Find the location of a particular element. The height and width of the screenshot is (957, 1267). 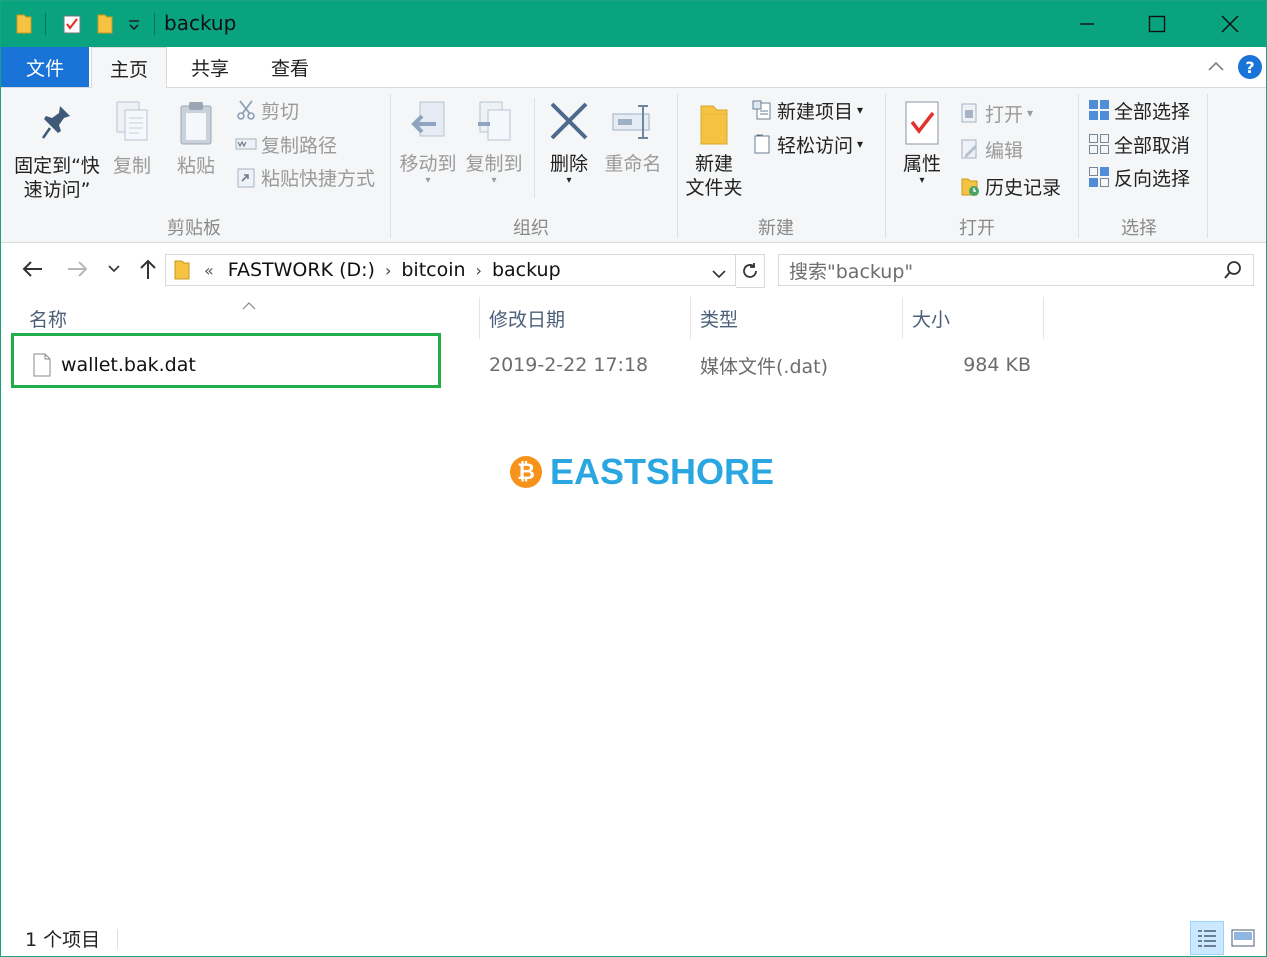

new-folder-quick-icon is located at coordinates (105, 24).